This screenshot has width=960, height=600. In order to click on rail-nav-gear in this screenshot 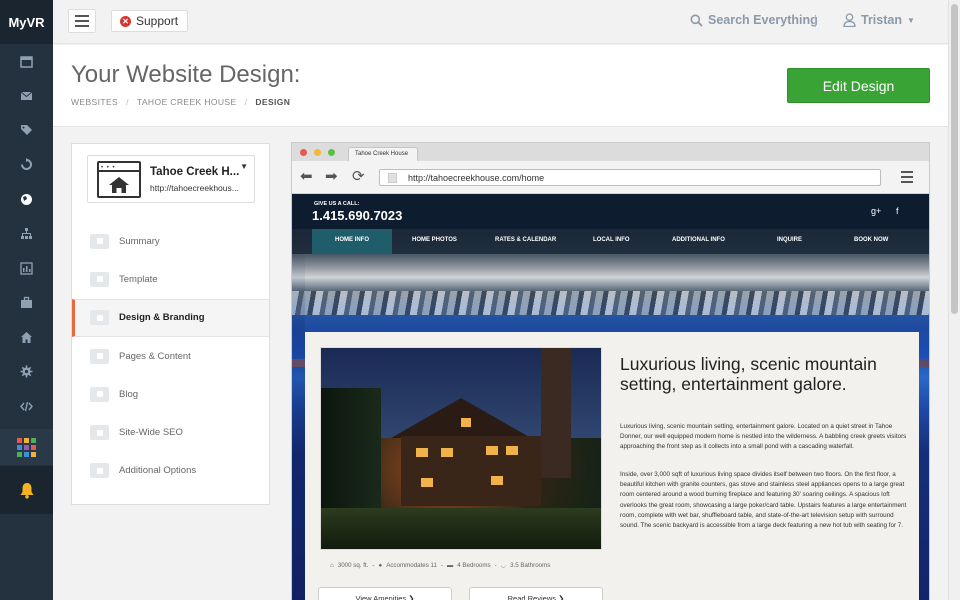, I will do `click(26, 372)`.